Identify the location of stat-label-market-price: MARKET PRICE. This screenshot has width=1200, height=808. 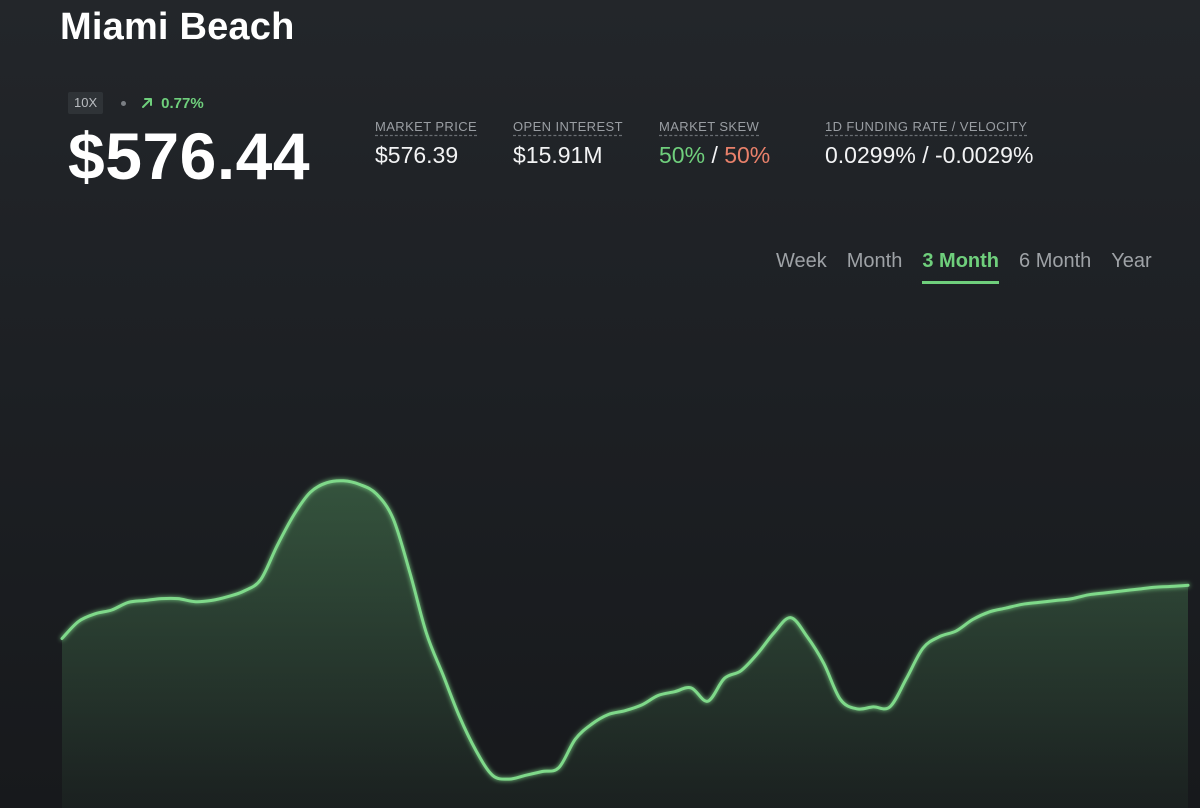
(426, 127).